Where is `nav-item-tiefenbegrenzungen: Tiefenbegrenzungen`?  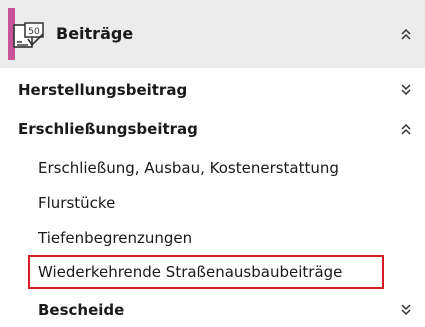 nav-item-tiefenbegrenzungen: Tiefenbegrenzungen is located at coordinates (212, 238).